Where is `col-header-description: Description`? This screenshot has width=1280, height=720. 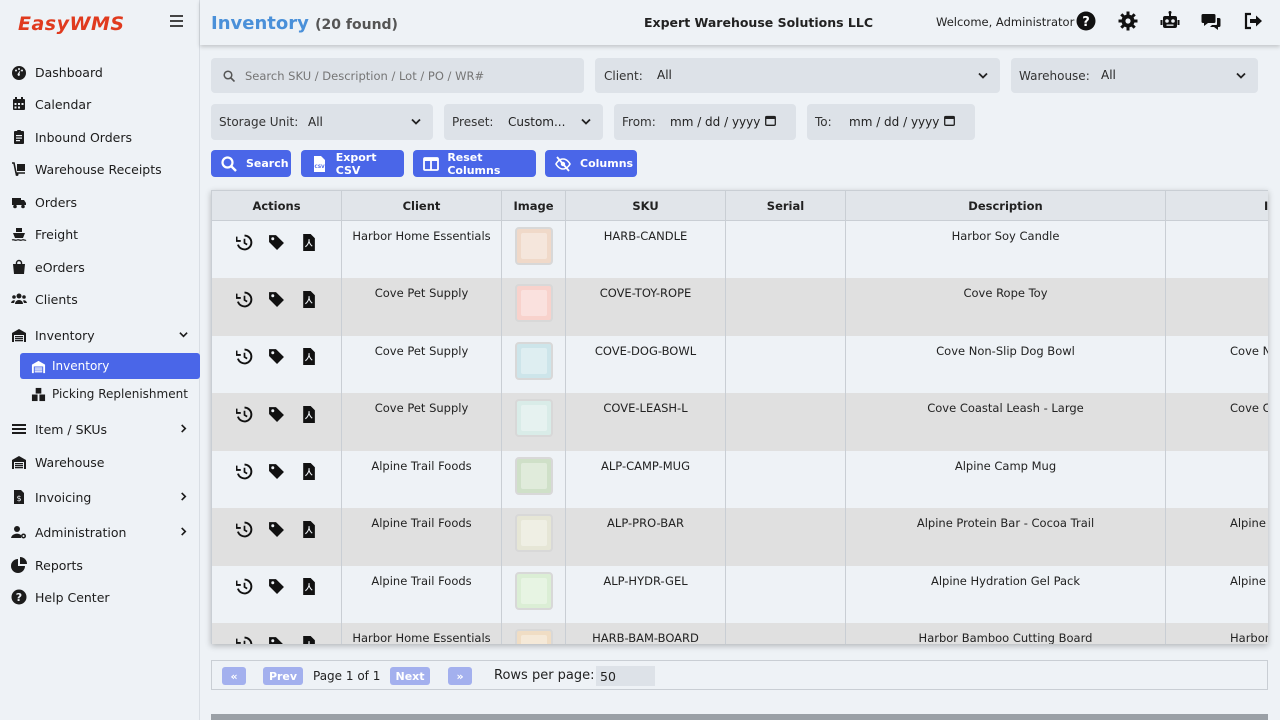
col-header-description: Description is located at coordinates (1005, 205).